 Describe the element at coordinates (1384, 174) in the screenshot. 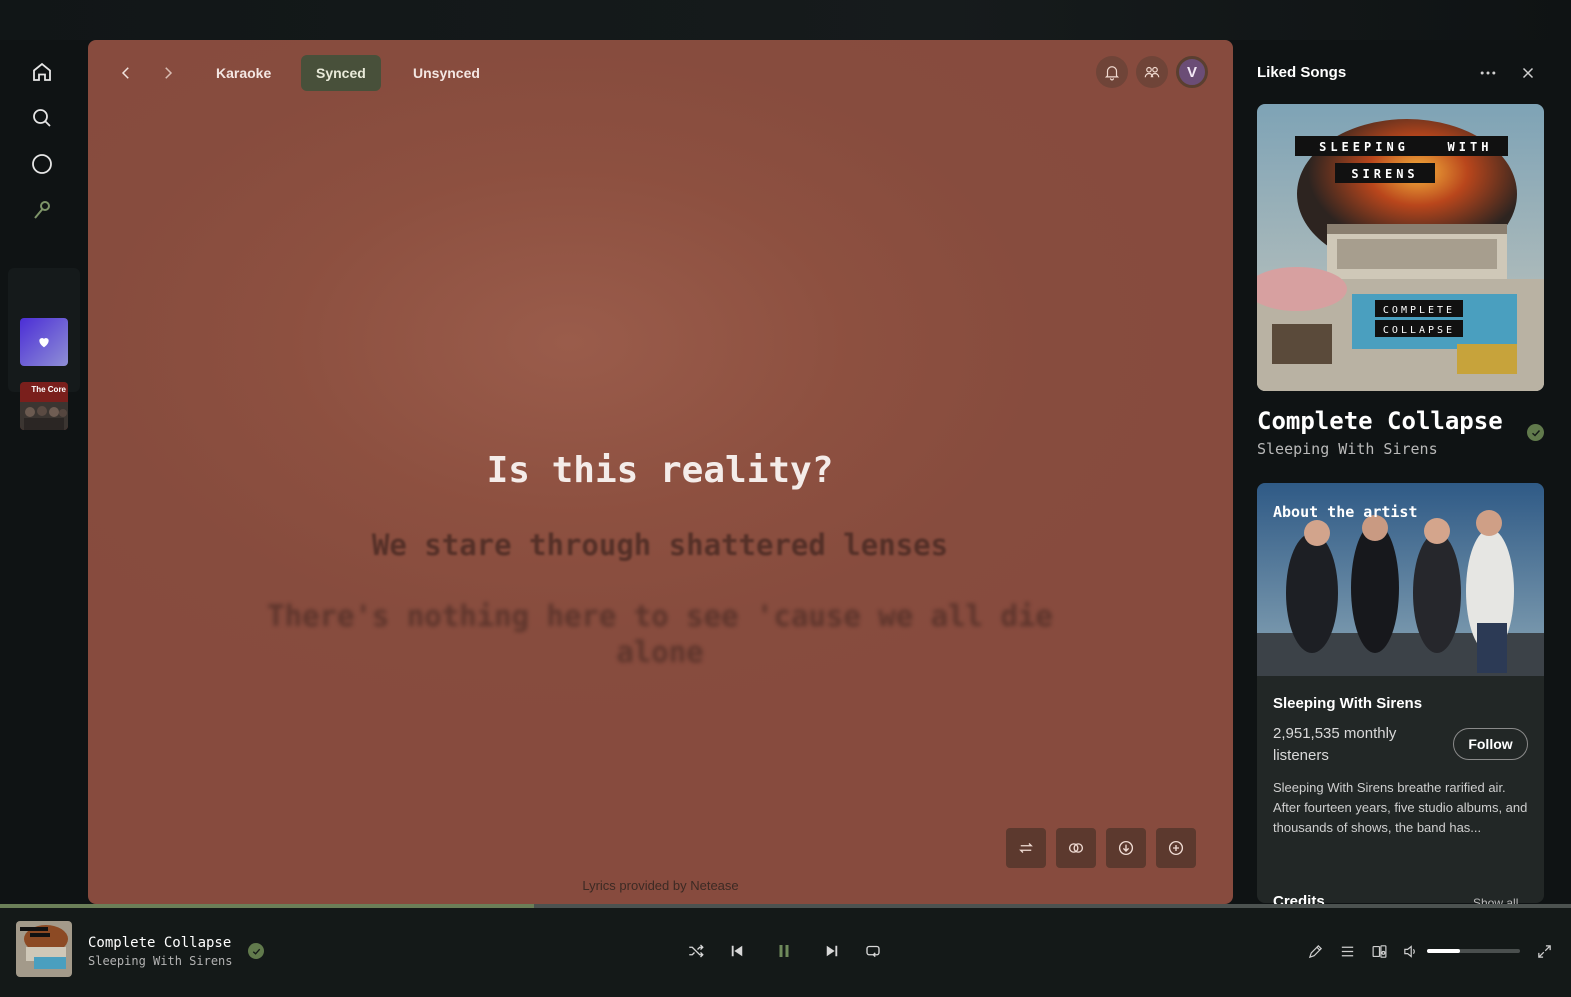

I see `album-text-3: SIRENS` at that location.